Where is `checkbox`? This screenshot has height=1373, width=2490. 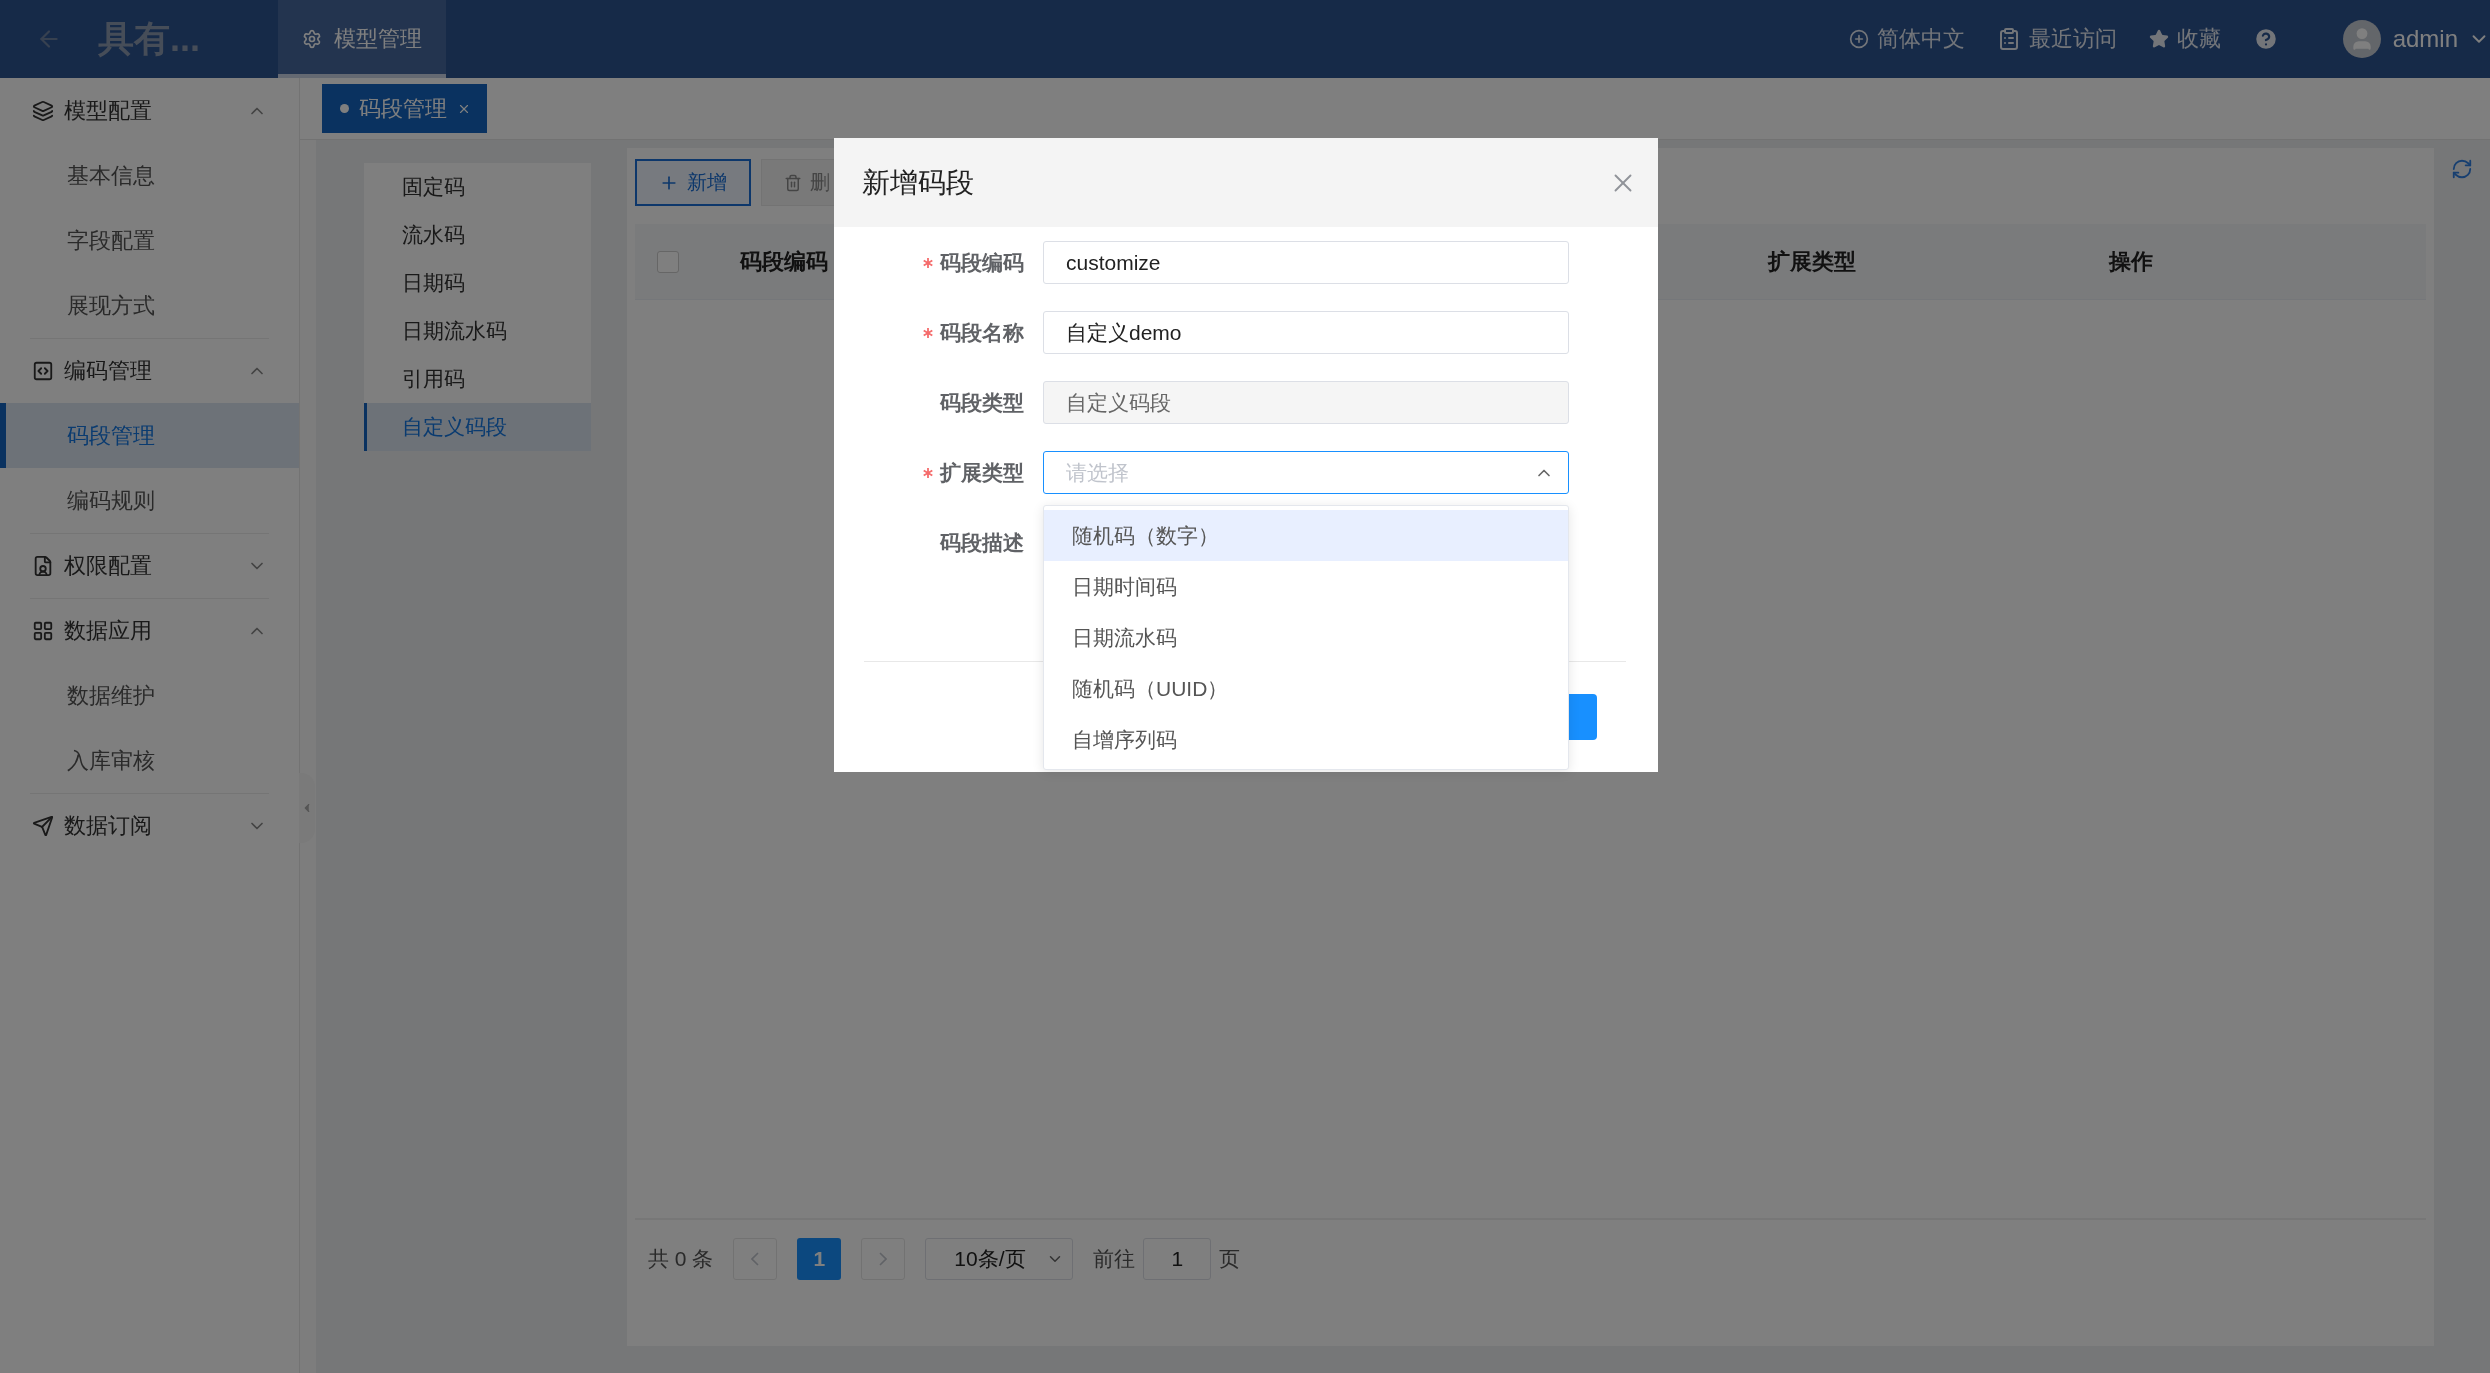 checkbox is located at coordinates (668, 261).